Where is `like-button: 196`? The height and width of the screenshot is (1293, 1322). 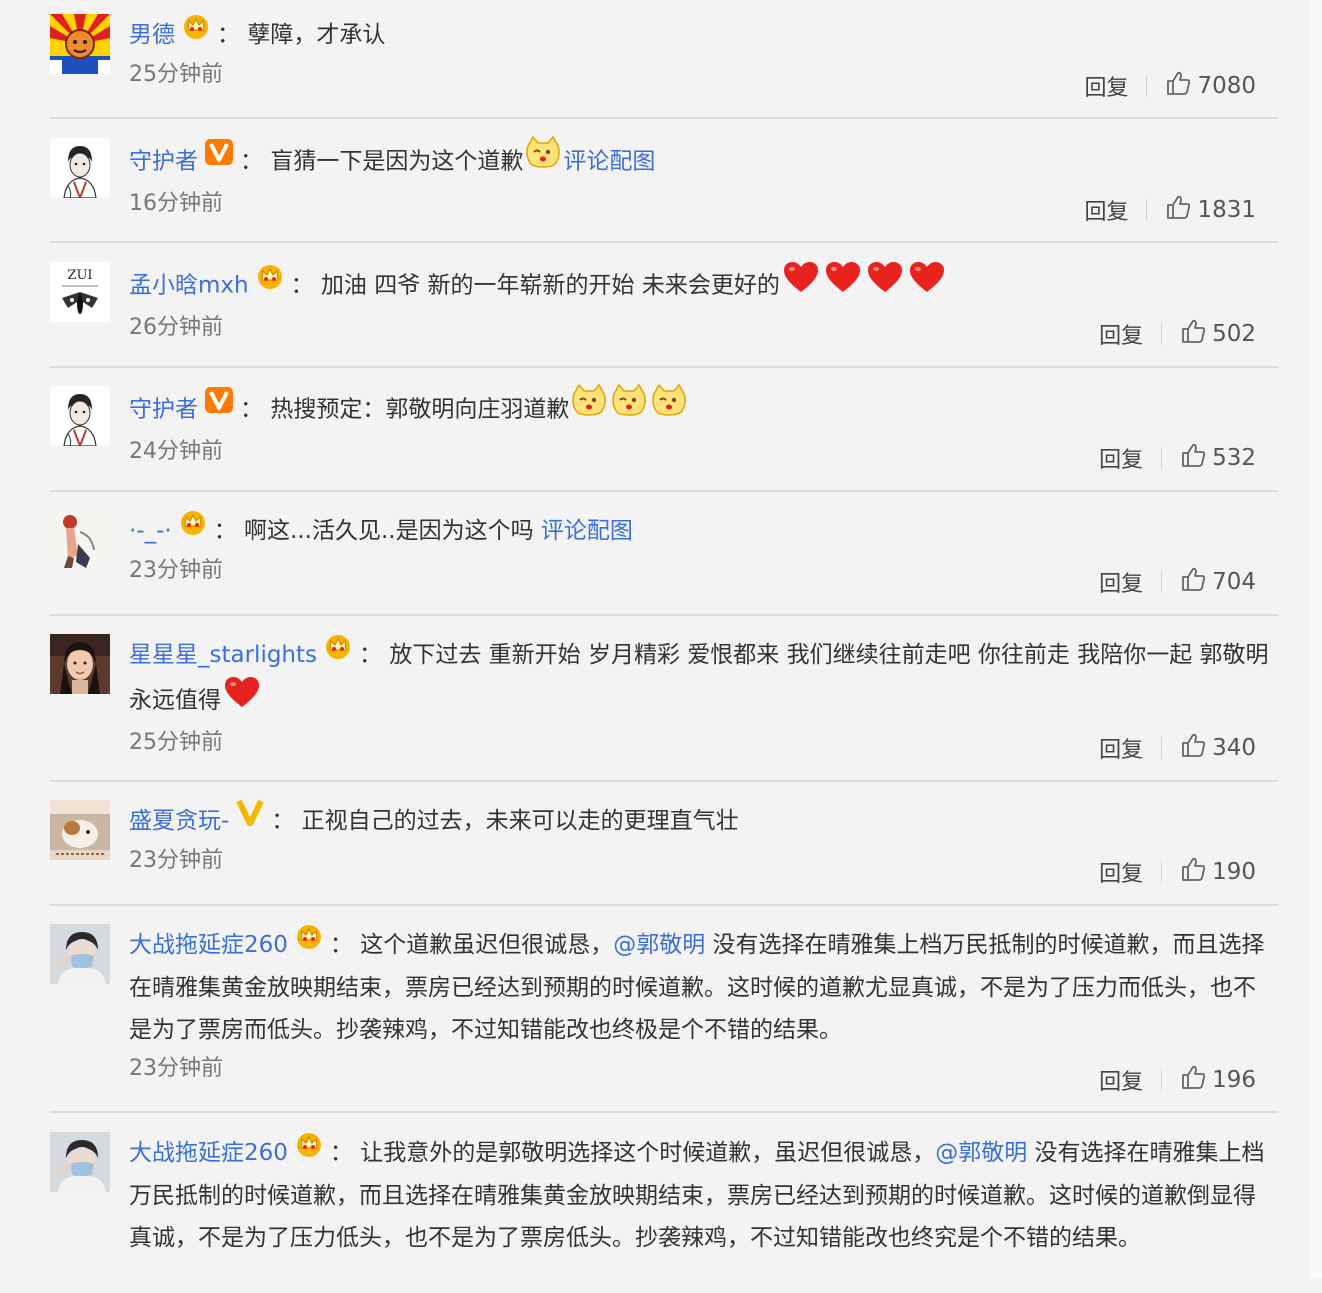 like-button: 196 is located at coordinates (1218, 1080).